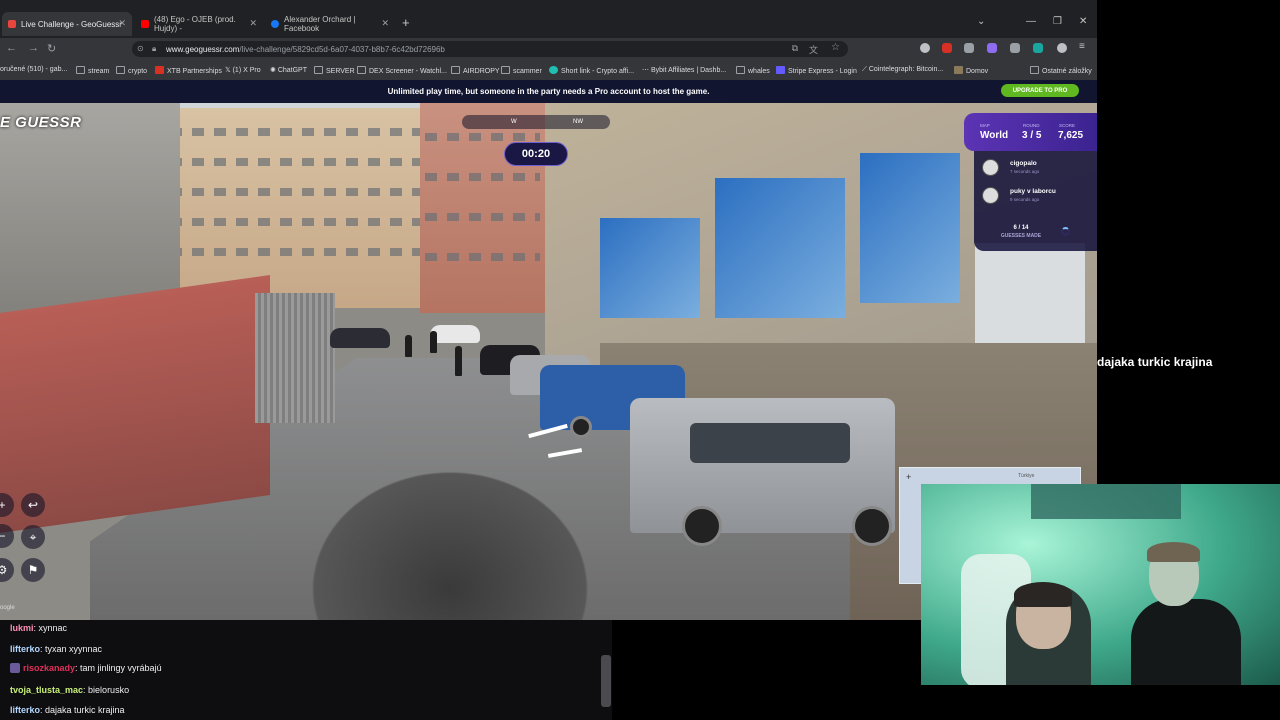 The height and width of the screenshot is (720, 1280). What do you see at coordinates (835, 47) in the screenshot?
I see `bookmark-star-icon: ☆` at bounding box center [835, 47].